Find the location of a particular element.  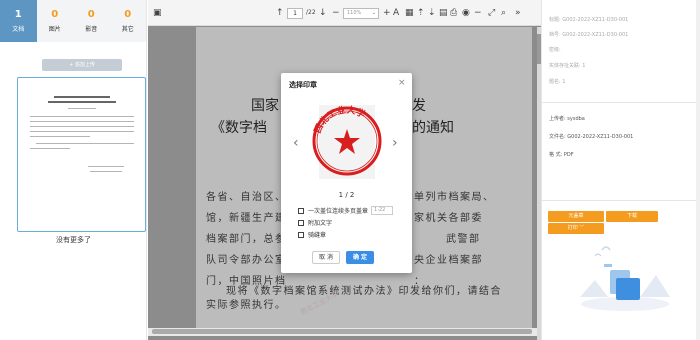

doc-title-right: 发 is located at coordinates (419, 106).